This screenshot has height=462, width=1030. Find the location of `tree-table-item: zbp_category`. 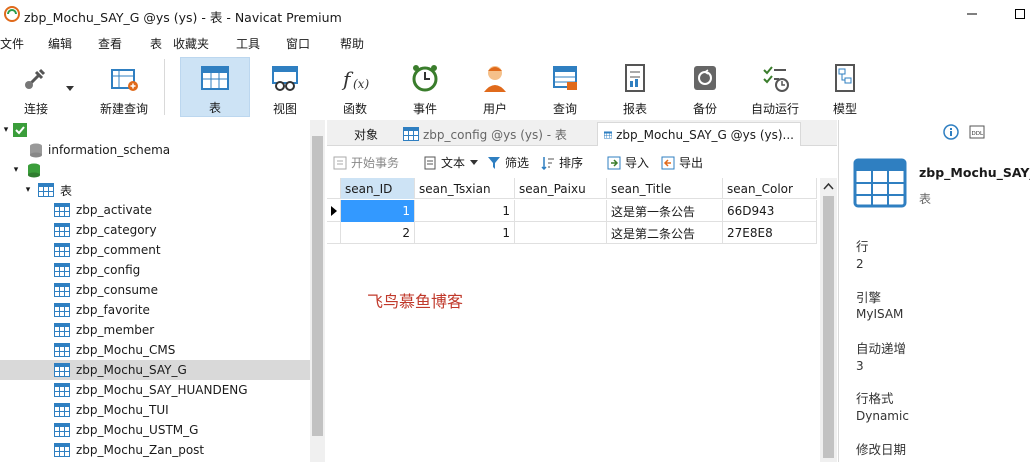

tree-table-item: zbp_category is located at coordinates (155, 230).